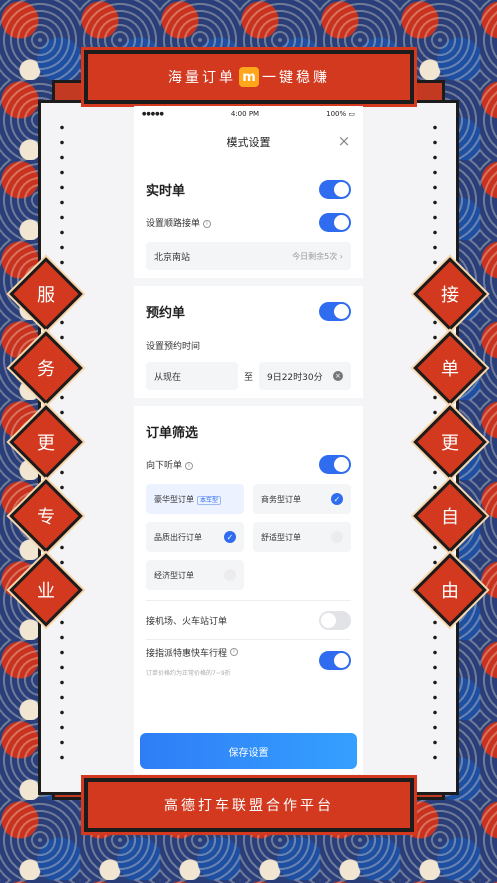  What do you see at coordinates (336, 114) in the screenshot?
I see `battery-level: 100%` at bounding box center [336, 114].